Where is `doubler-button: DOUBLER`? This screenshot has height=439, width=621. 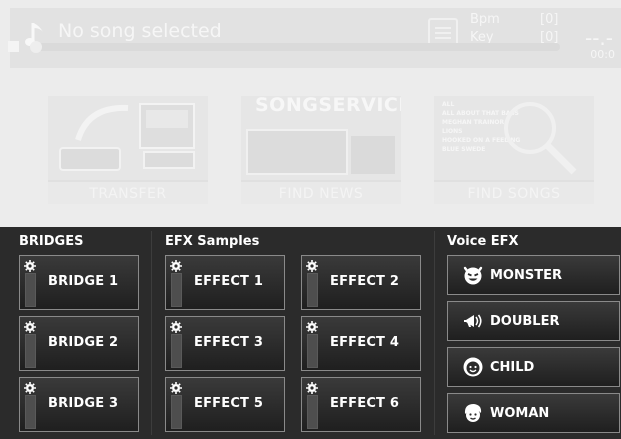 doubler-button: DOUBLER is located at coordinates (533, 321).